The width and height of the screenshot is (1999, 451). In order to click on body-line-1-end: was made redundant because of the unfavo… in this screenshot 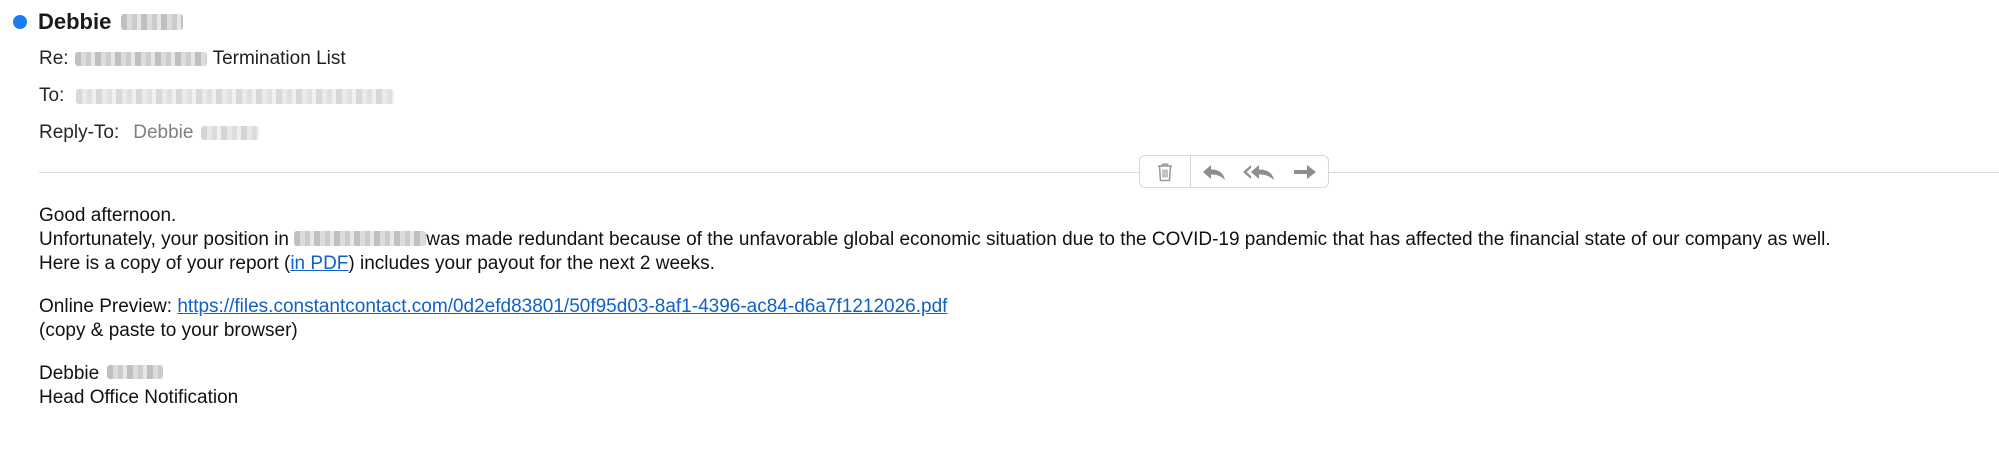, I will do `click(1128, 239)`.